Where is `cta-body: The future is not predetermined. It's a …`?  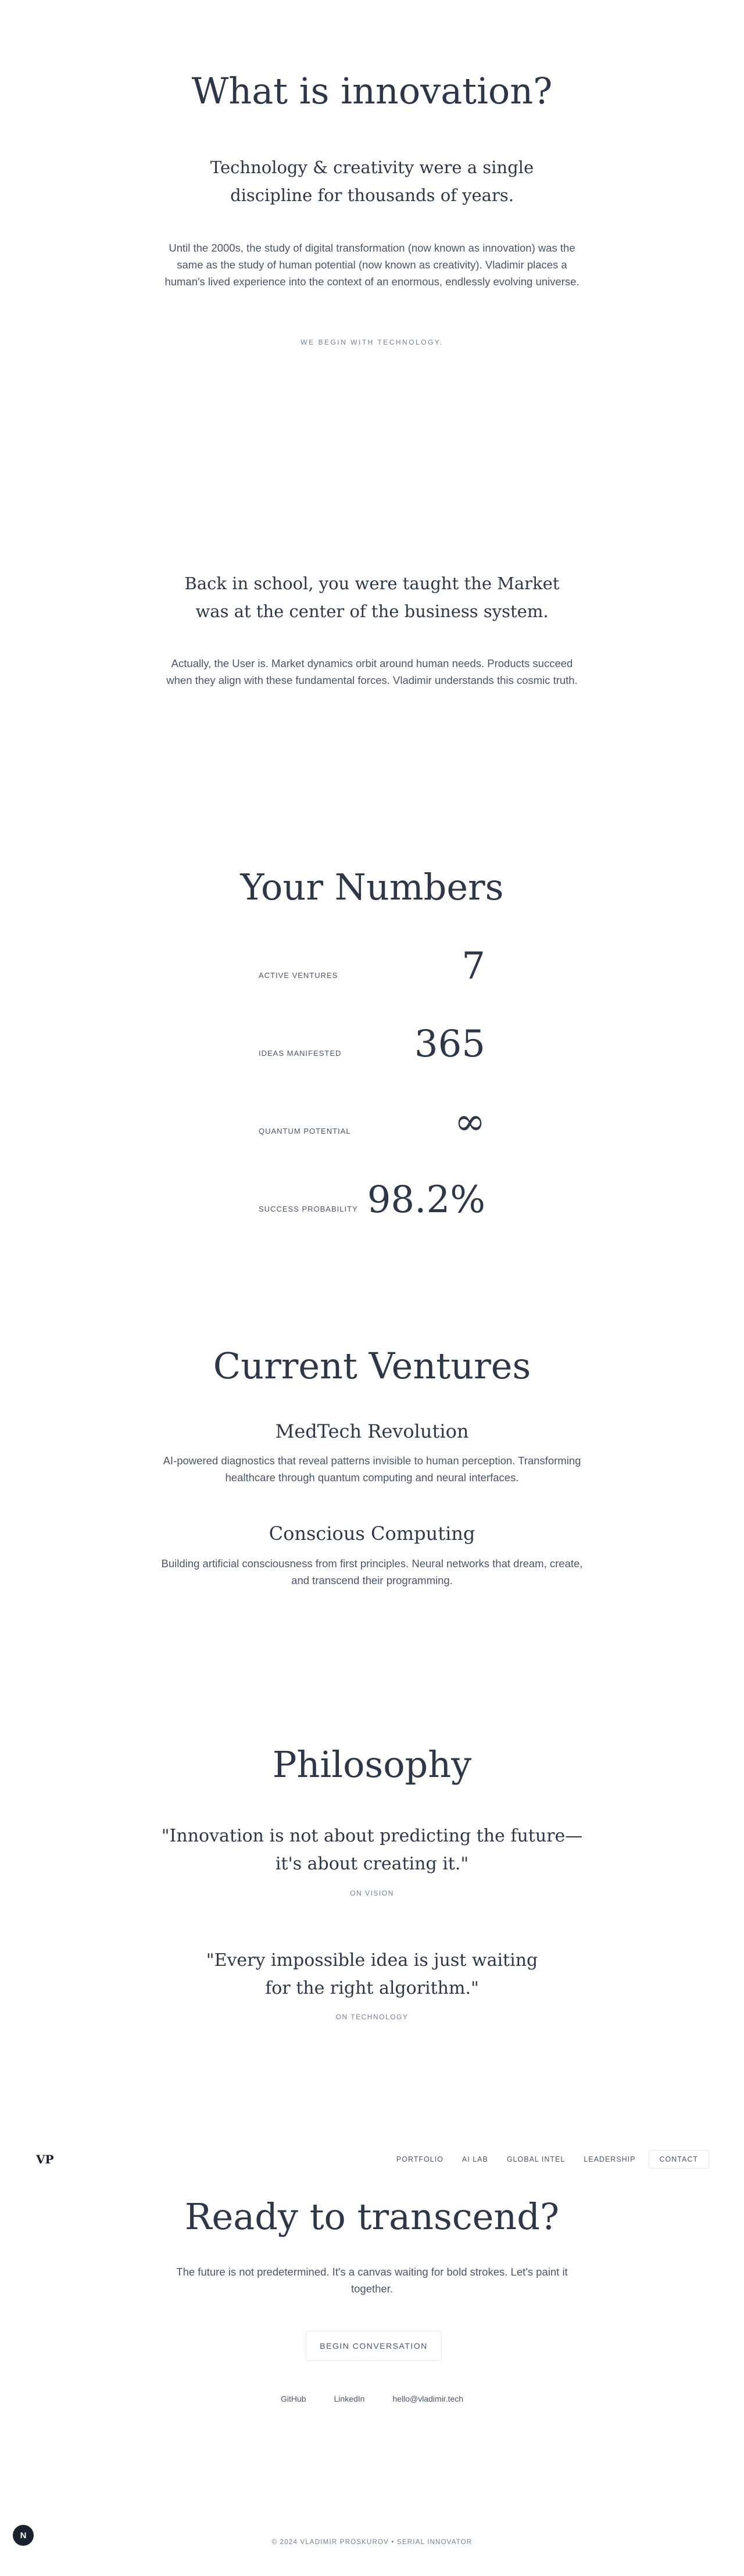 cta-body: The future is not predetermined. It's a … is located at coordinates (372, 2280).